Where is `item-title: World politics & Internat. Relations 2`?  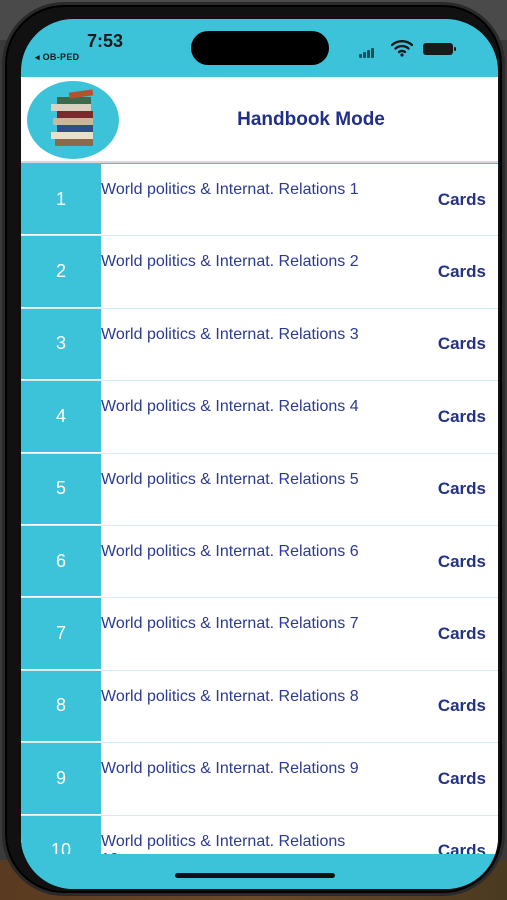 item-title: World politics & Internat. Relations 2 is located at coordinates (231, 262).